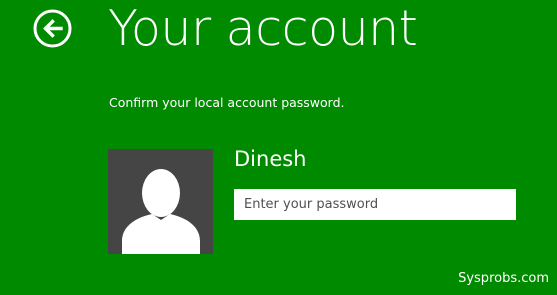  What do you see at coordinates (503, 278) in the screenshot?
I see `watermark: Sysprobs.com` at bounding box center [503, 278].